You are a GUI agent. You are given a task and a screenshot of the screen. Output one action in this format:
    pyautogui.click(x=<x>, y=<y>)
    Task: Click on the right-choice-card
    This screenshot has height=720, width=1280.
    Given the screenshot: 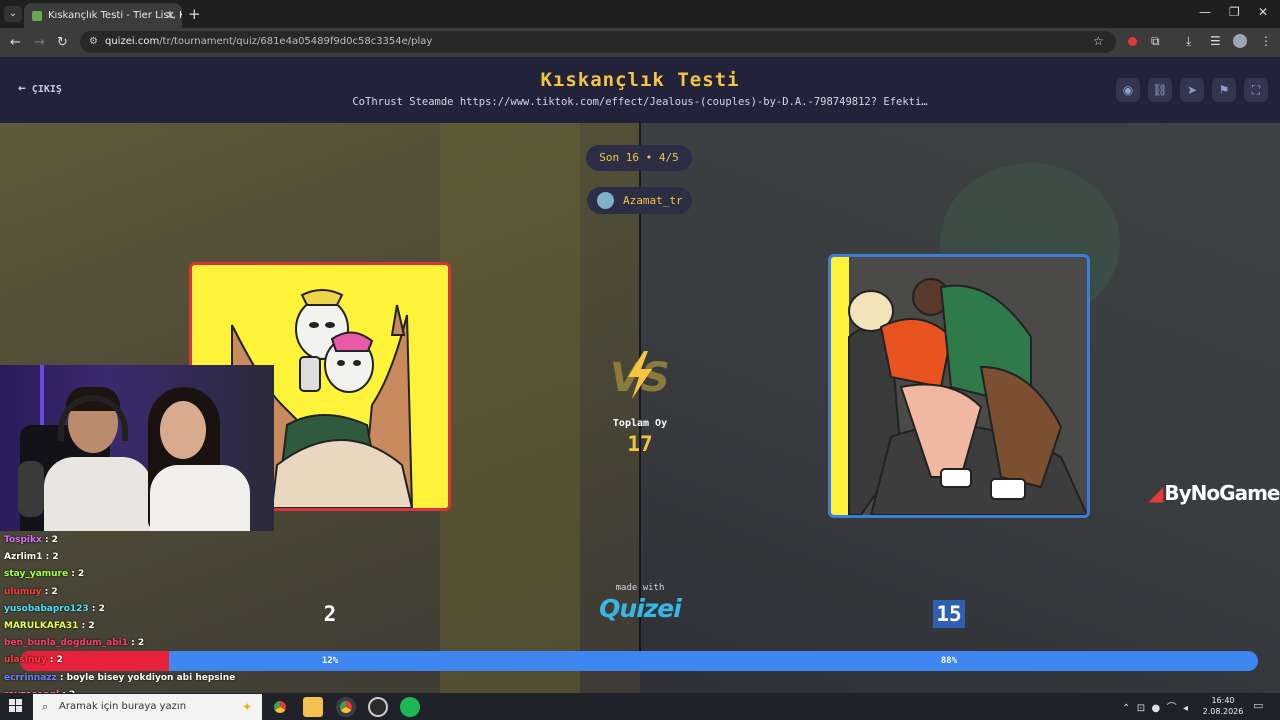 What is the action you would take?
    pyautogui.click(x=959, y=386)
    